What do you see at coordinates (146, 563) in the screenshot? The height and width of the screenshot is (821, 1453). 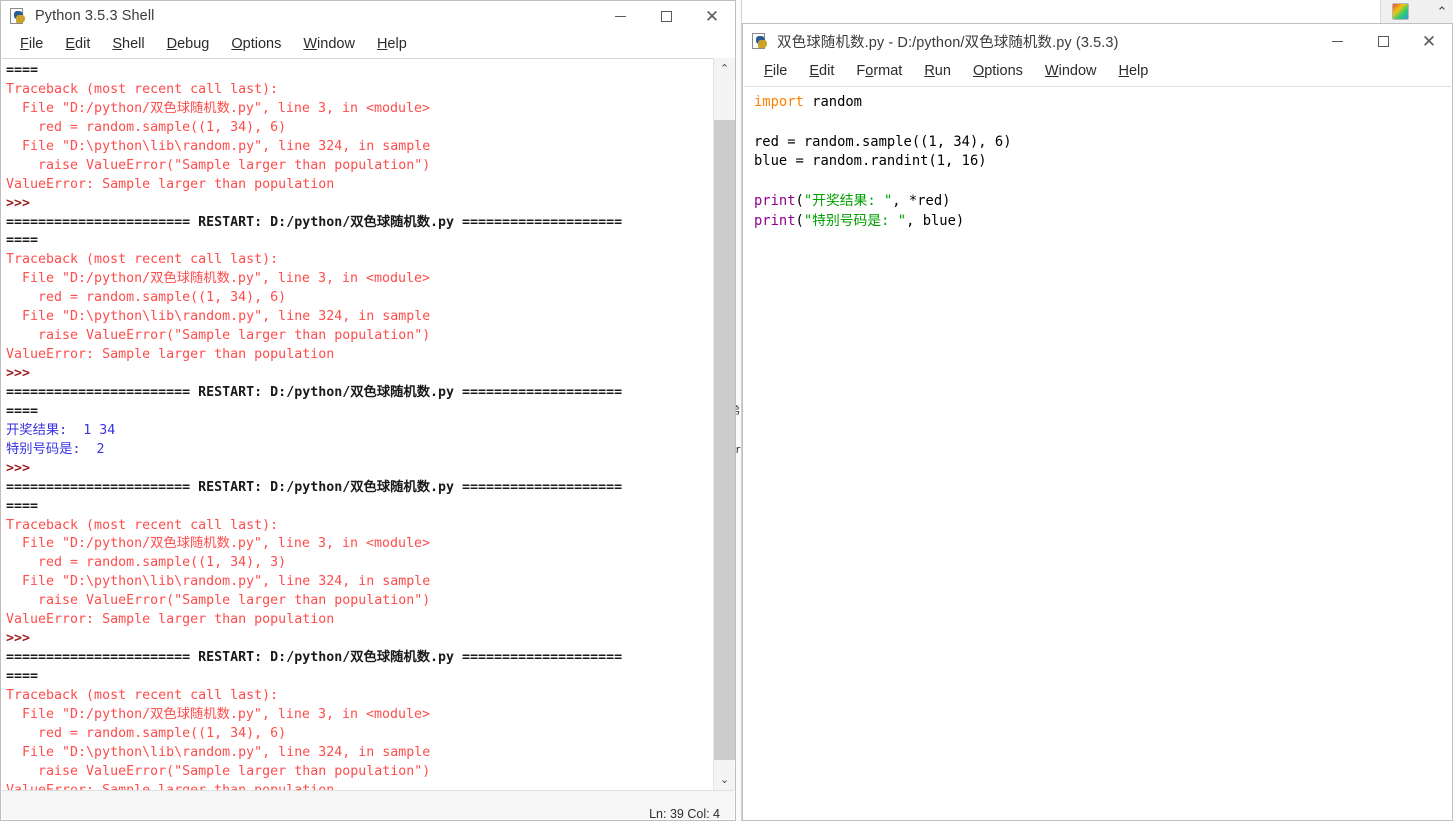 I see `shell-line: red = random.sample((1, 34), 3)` at bounding box center [146, 563].